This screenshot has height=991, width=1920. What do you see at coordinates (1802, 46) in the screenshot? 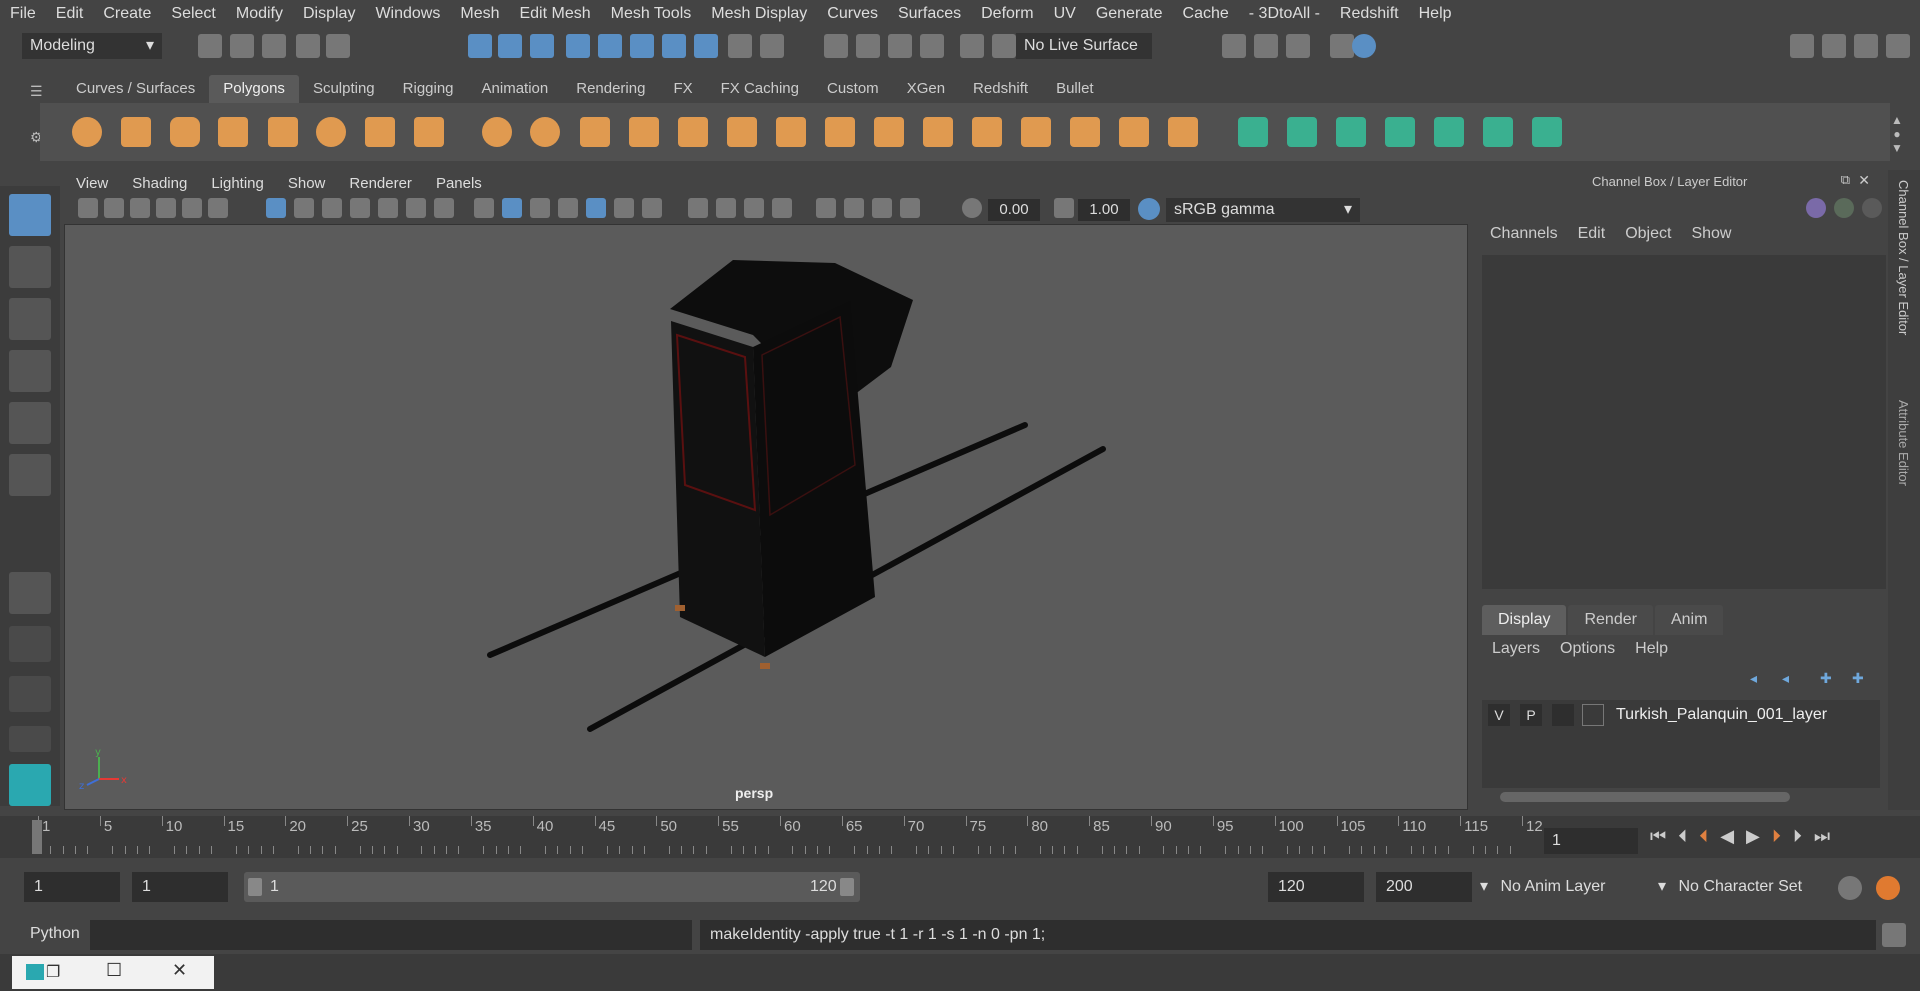
I see `workspace-icon` at bounding box center [1802, 46].